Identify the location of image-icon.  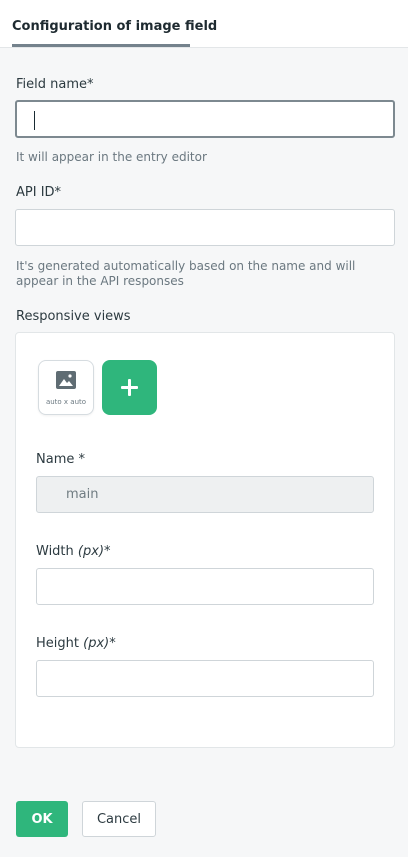
(66, 380).